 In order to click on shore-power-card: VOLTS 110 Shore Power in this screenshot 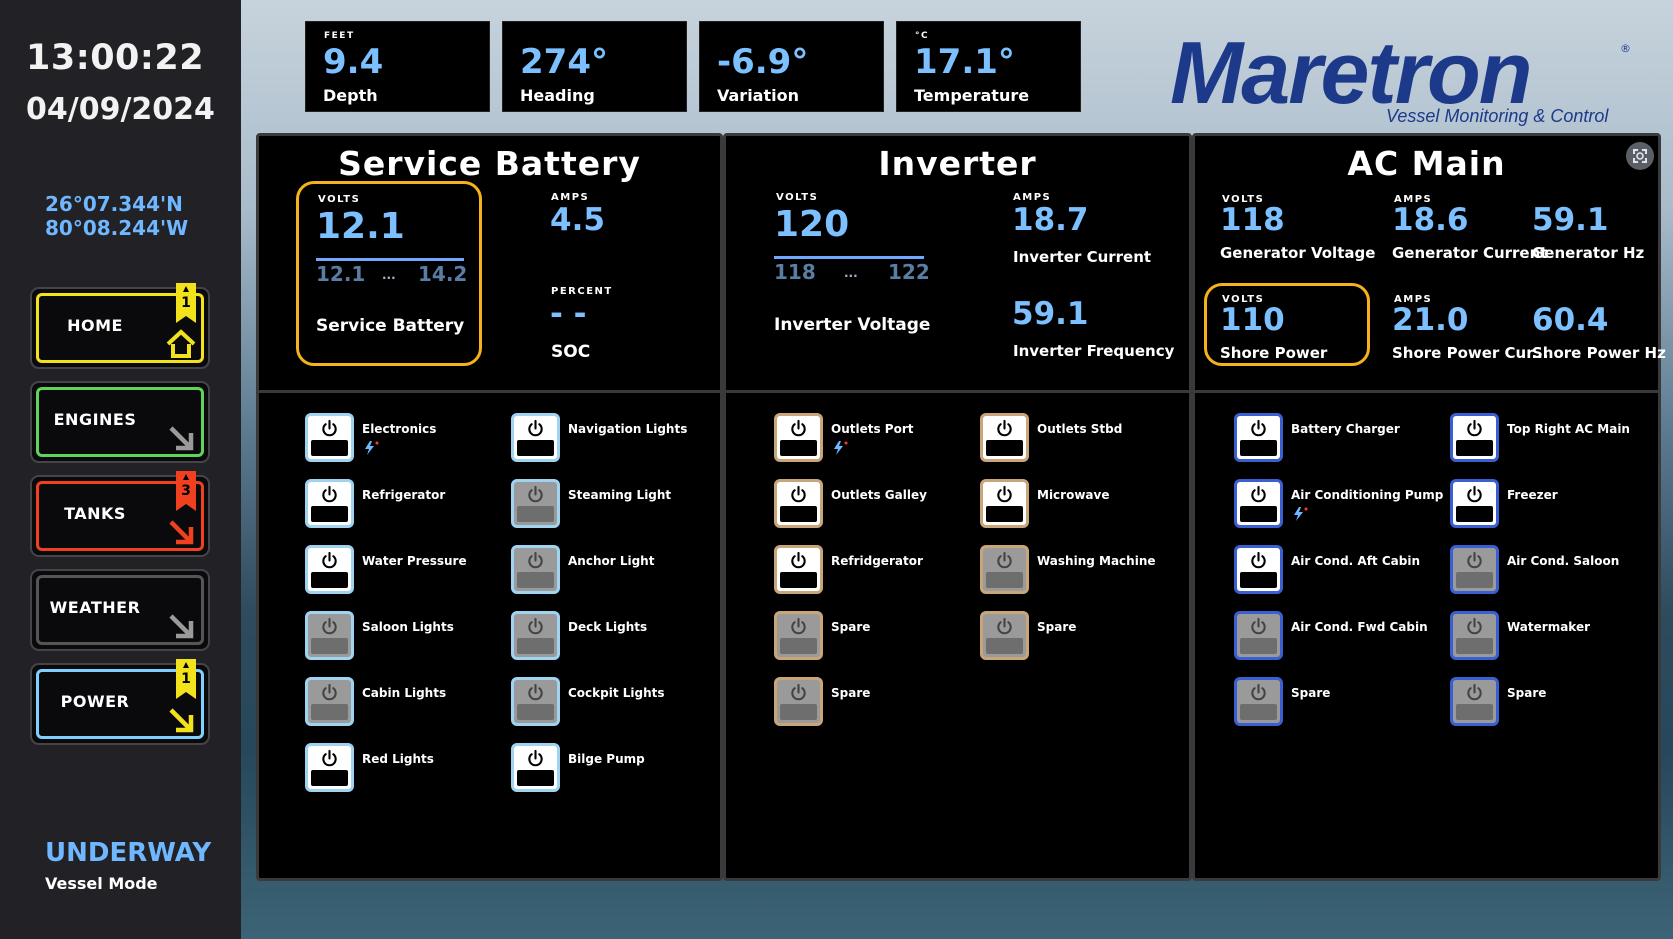, I will do `click(1287, 324)`.